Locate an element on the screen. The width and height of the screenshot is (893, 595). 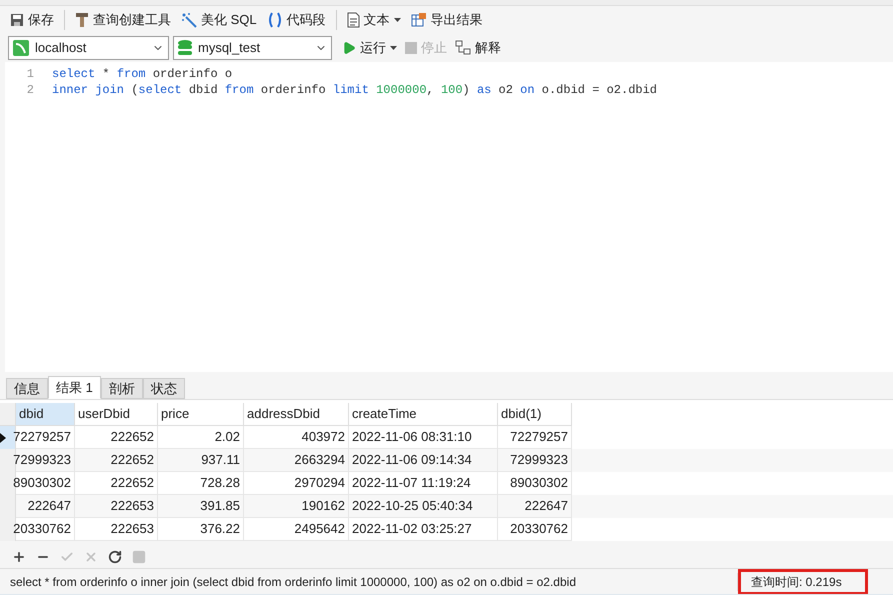
column-header: createTime is located at coordinates (423, 414).